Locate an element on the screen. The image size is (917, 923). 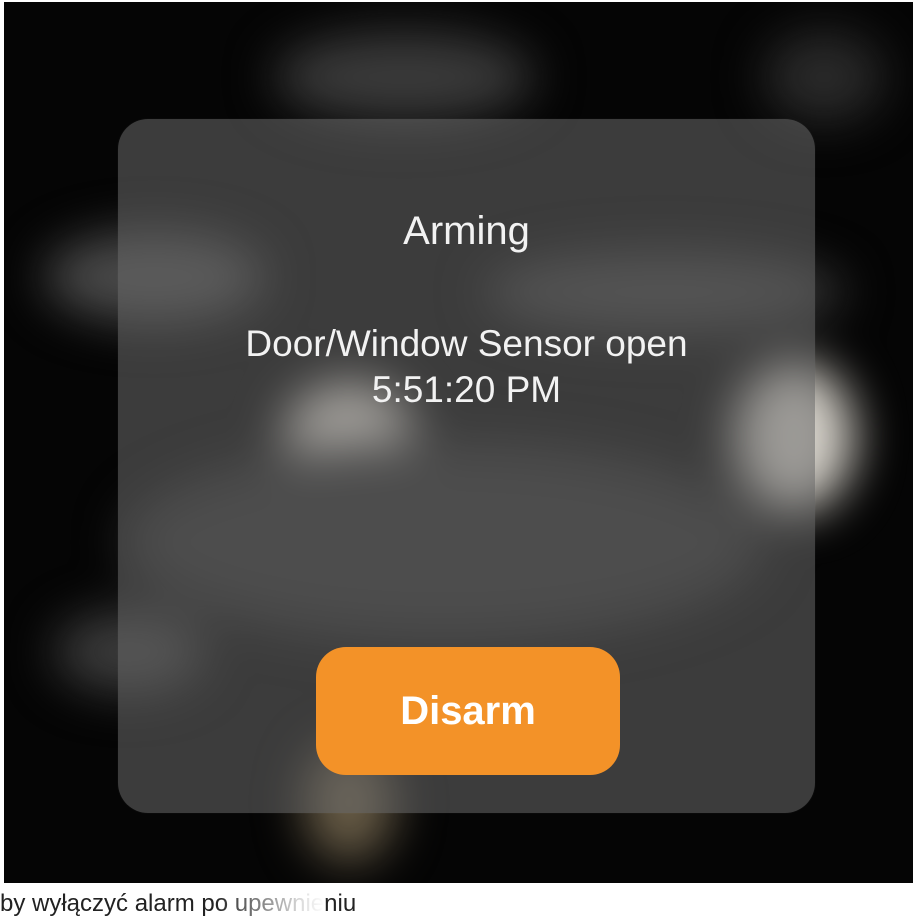
event-timestamp: 5:51:20 PM is located at coordinates (466, 389).